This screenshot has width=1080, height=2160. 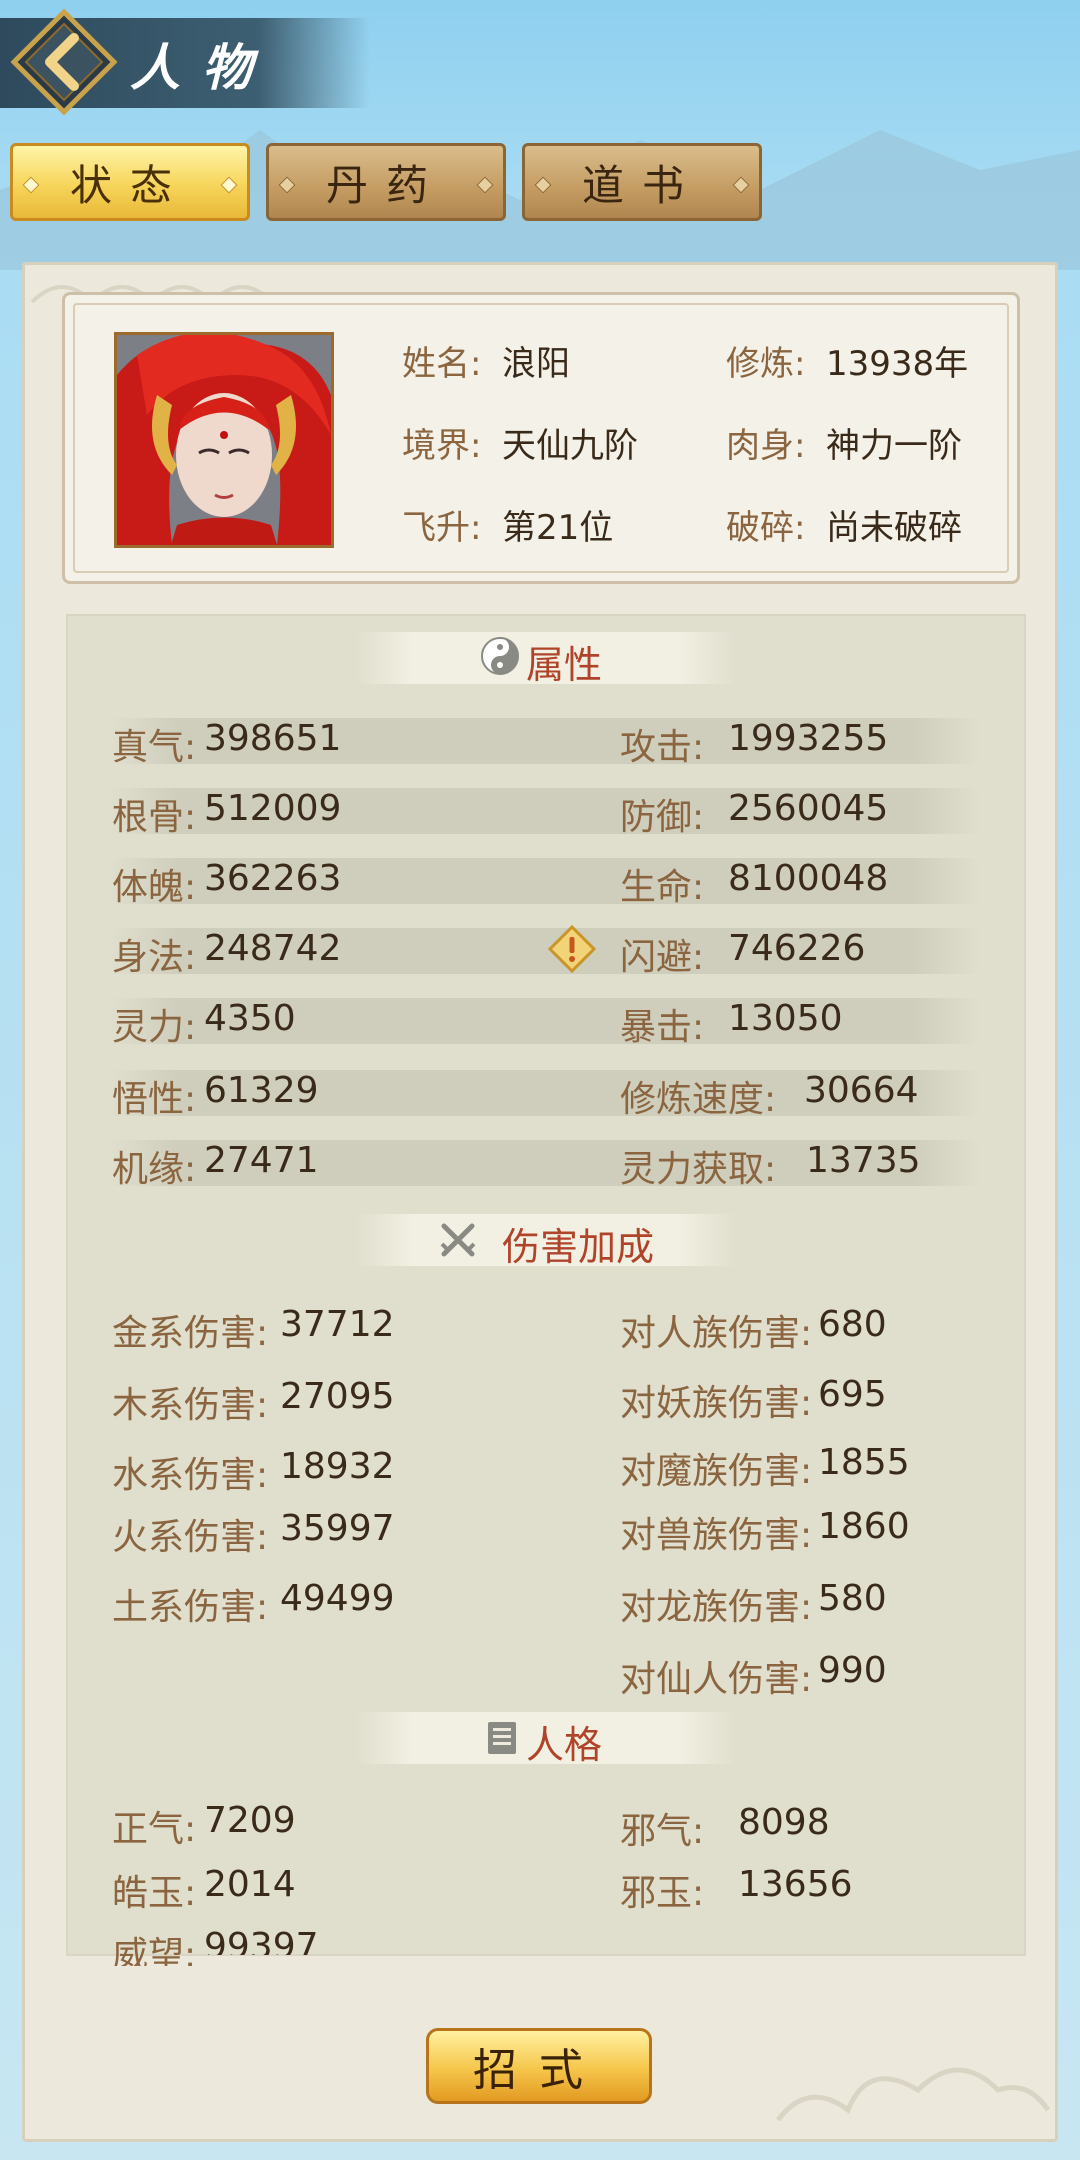 What do you see at coordinates (766, 528) in the screenshot?
I see `shatter-label: 破碎:` at bounding box center [766, 528].